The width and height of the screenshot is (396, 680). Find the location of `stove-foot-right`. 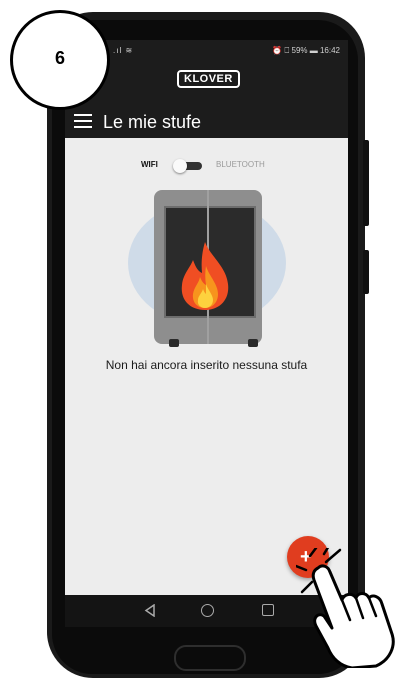

stove-foot-right is located at coordinates (253, 343).